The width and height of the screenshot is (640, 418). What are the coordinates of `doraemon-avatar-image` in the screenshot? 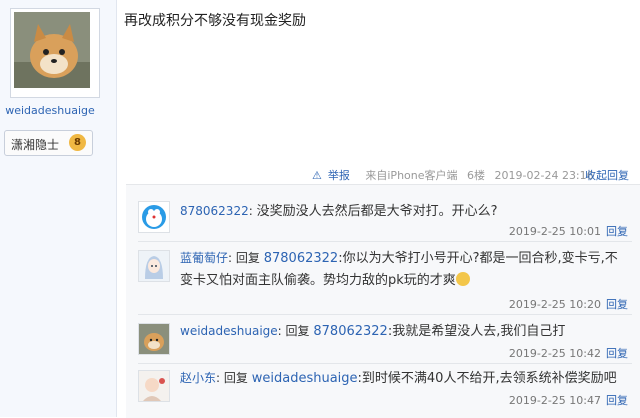 It's located at (154, 217).